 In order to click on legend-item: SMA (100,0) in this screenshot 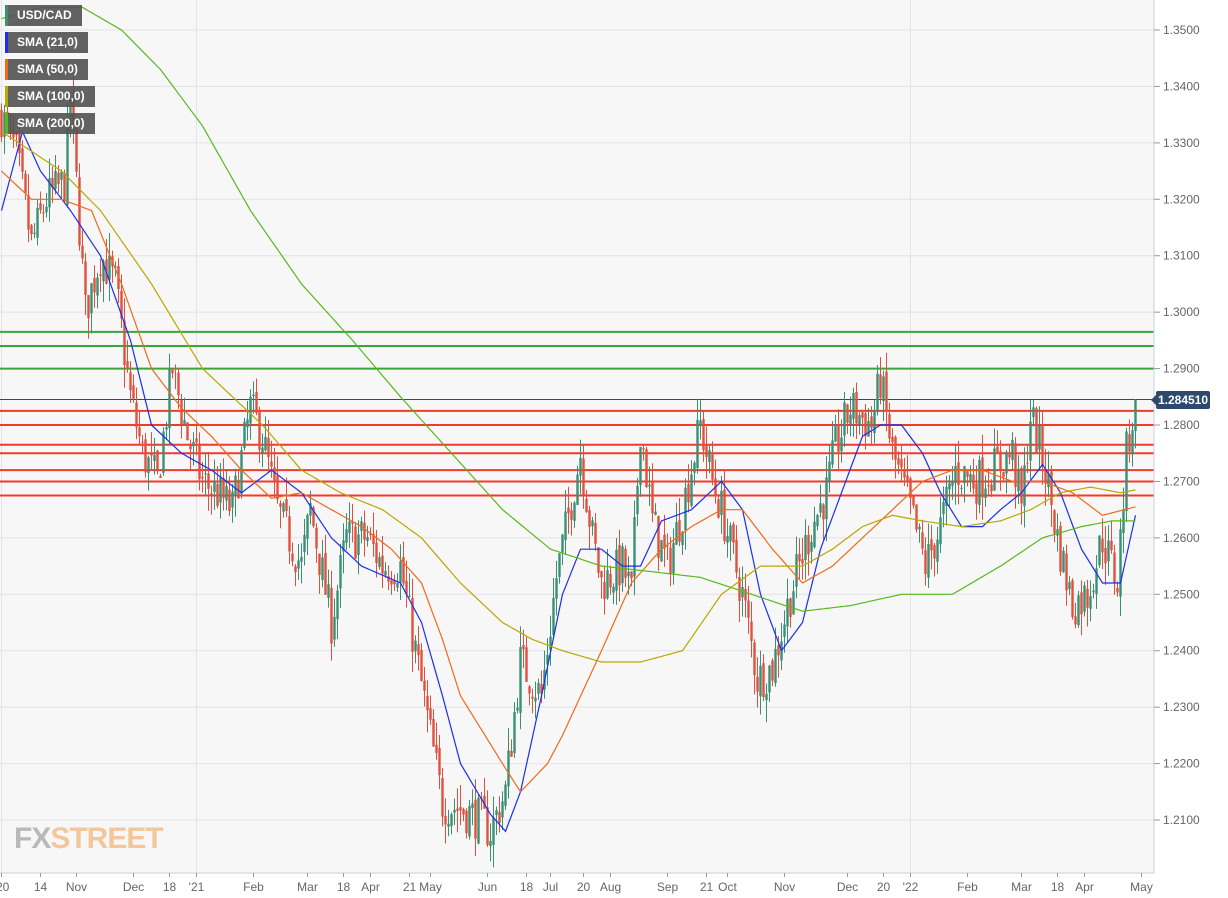, I will do `click(50, 96)`.